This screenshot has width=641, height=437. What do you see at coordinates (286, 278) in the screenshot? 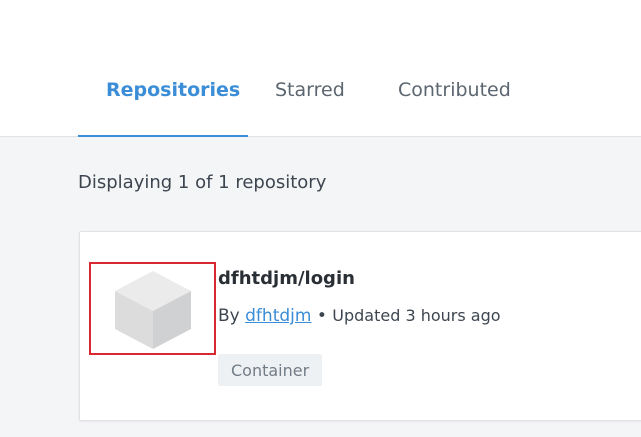
I see `repository-name: dfhtdjm/login` at bounding box center [286, 278].